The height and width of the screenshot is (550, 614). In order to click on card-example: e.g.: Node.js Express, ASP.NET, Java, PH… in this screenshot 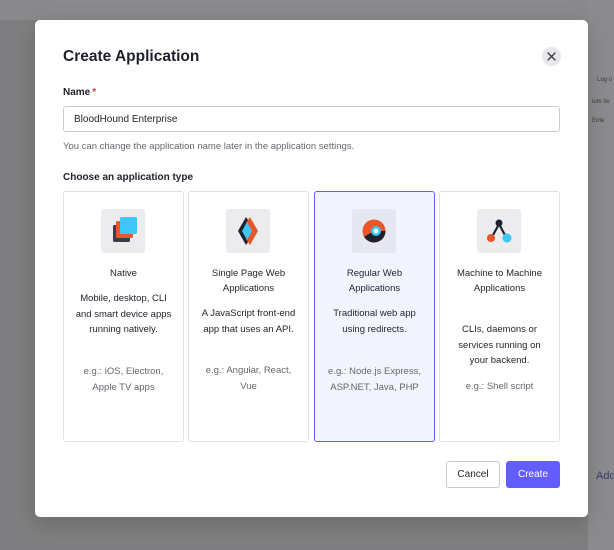, I will do `click(374, 379)`.